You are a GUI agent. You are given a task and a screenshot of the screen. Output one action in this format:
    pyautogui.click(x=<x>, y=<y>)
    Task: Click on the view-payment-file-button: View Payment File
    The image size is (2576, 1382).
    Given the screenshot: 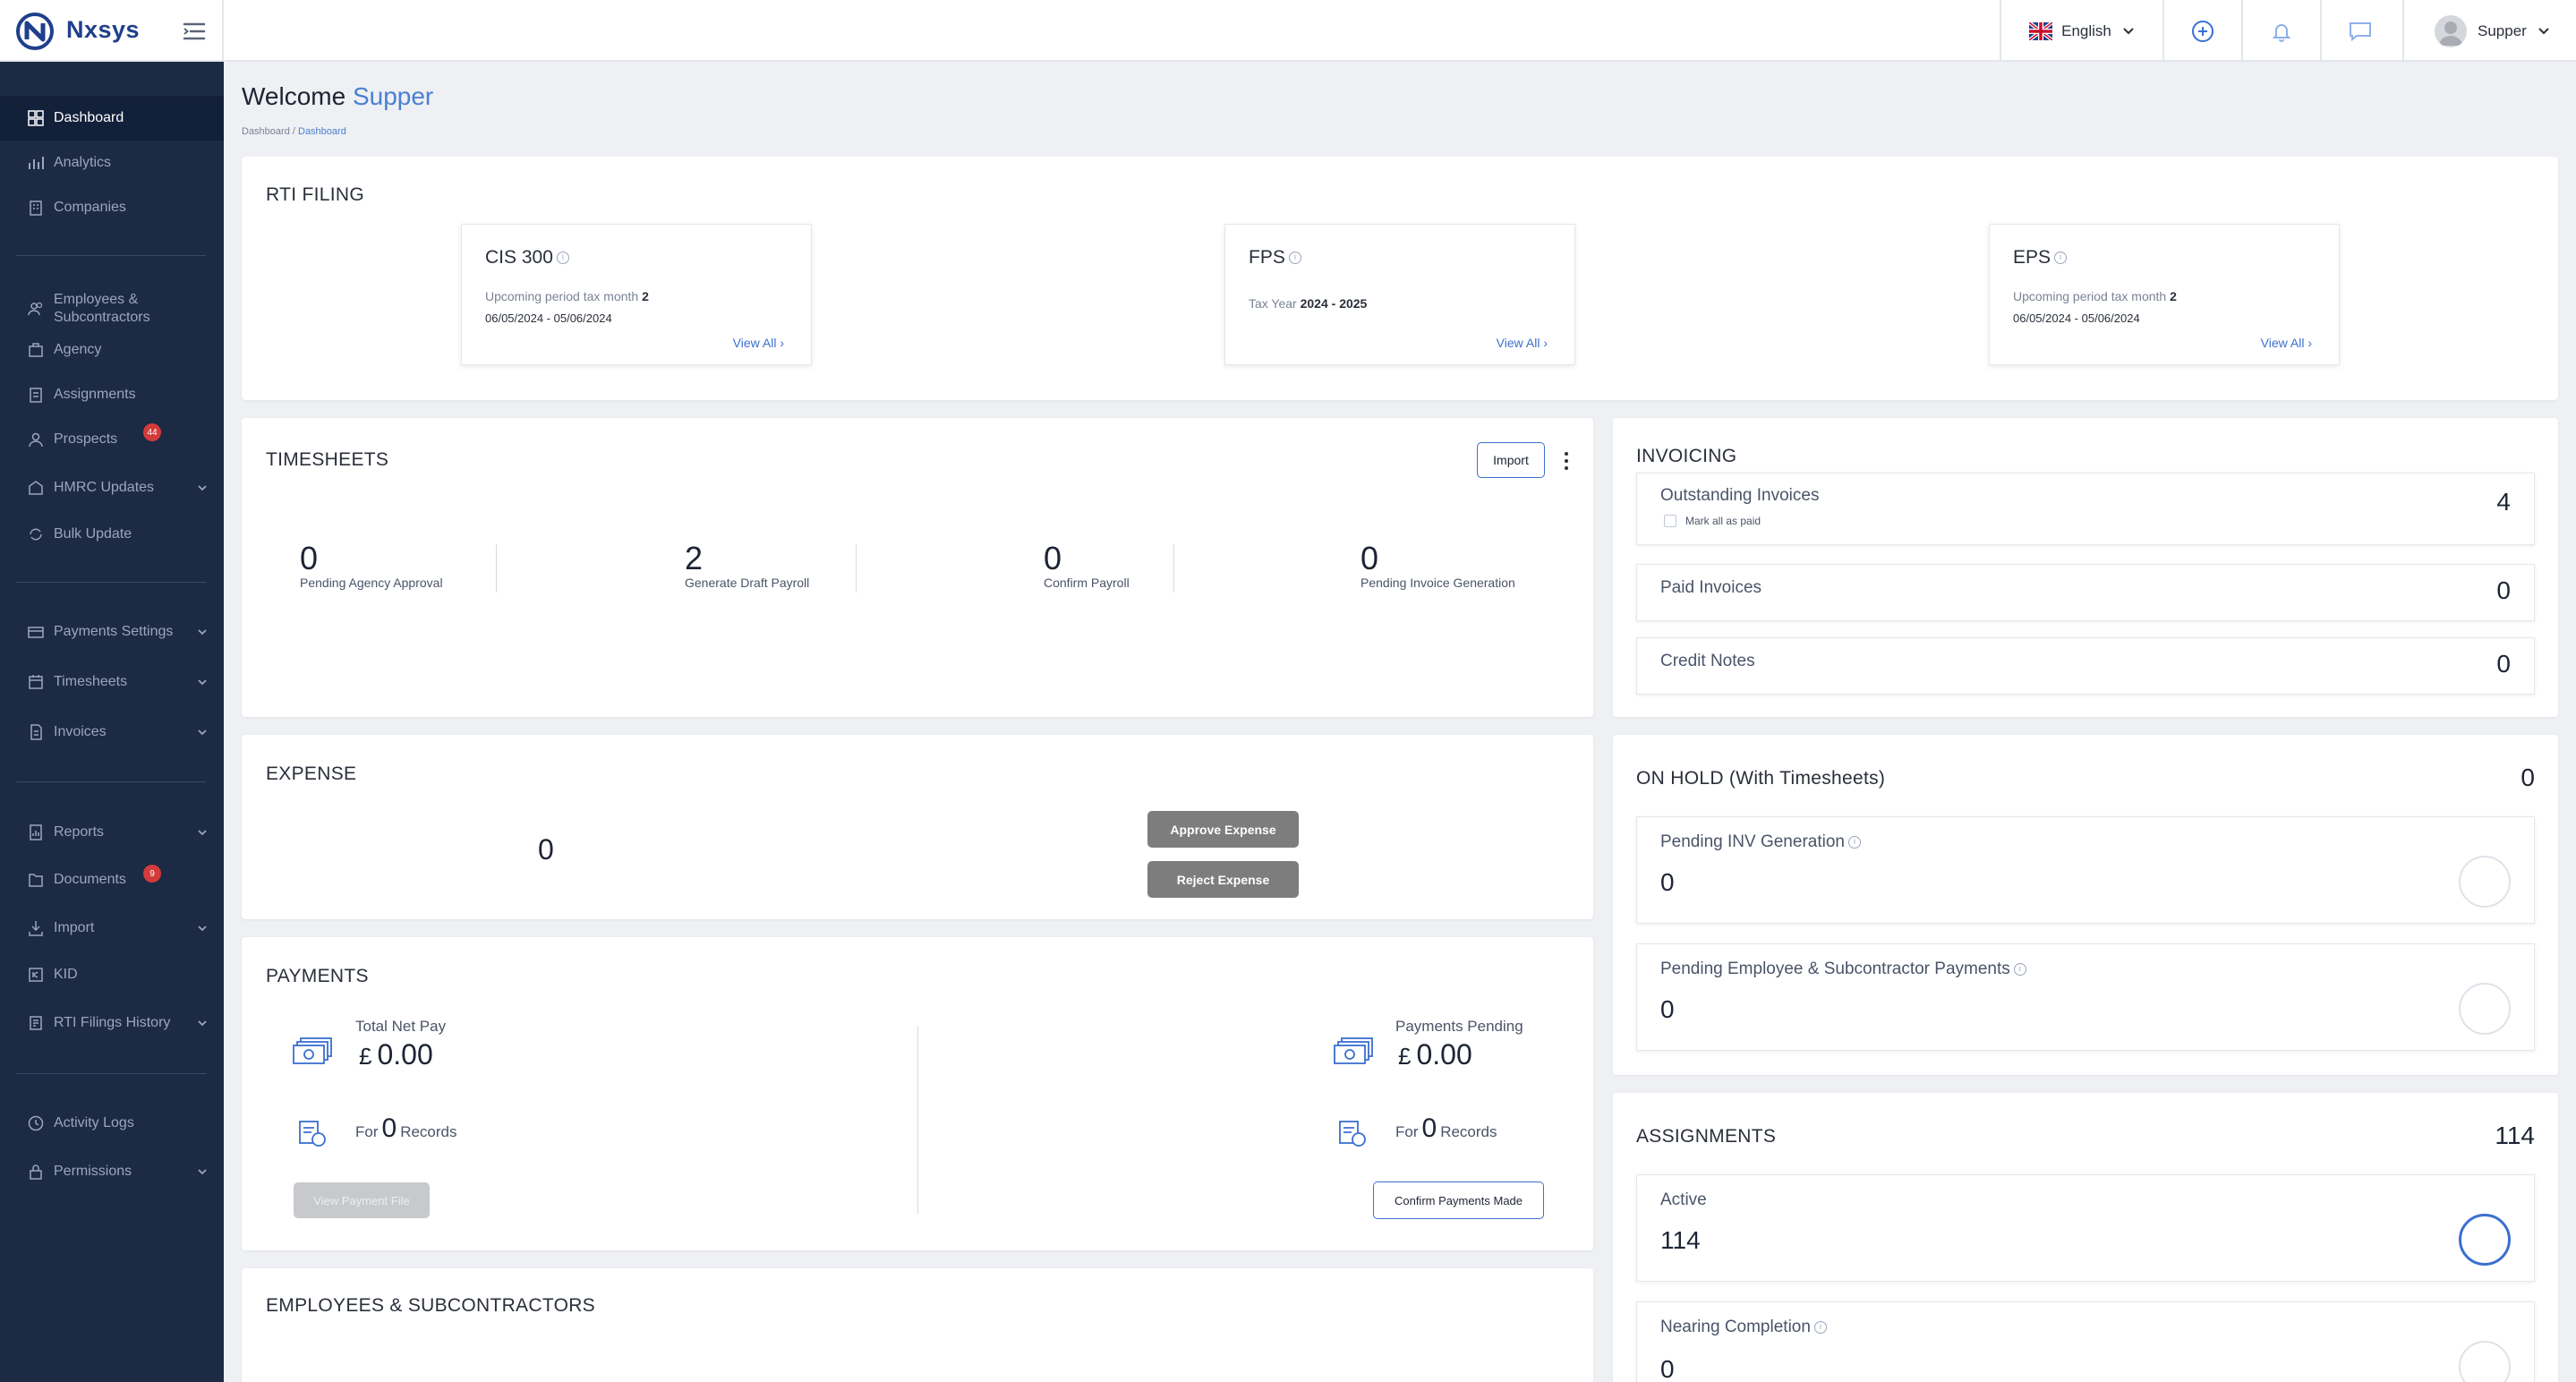 What is the action you would take?
    pyautogui.click(x=362, y=1200)
    